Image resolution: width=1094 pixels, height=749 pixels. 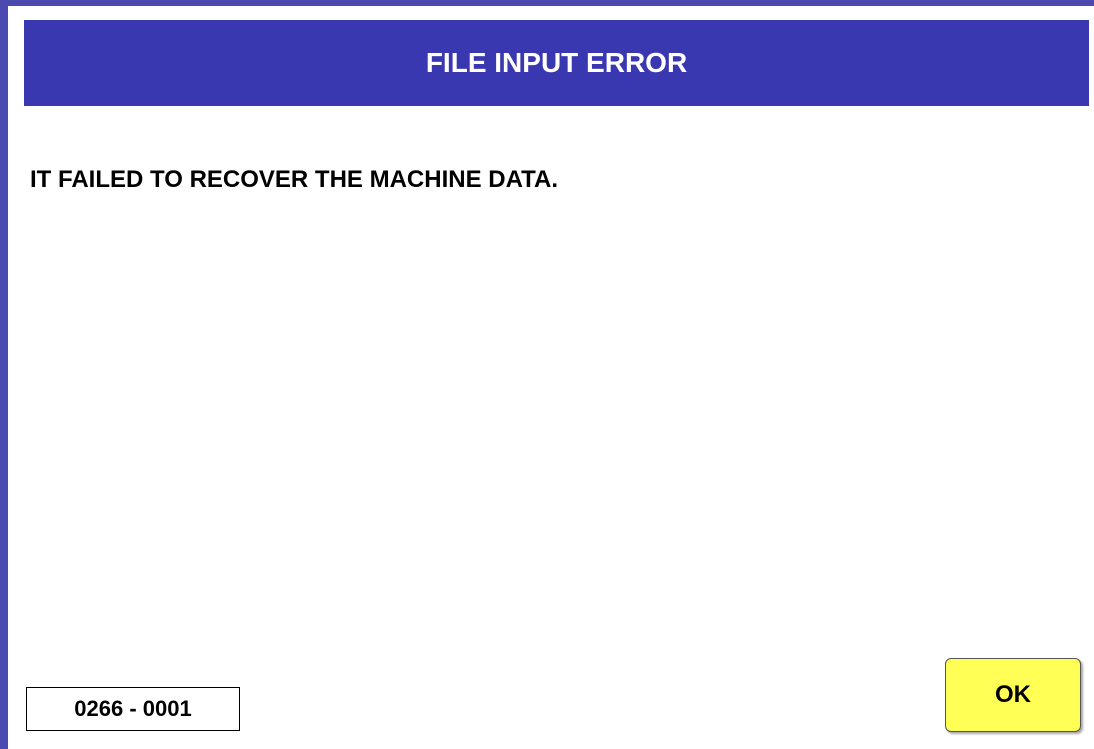 What do you see at coordinates (133, 709) in the screenshot?
I see `error-code-box: 0266 - 0001` at bounding box center [133, 709].